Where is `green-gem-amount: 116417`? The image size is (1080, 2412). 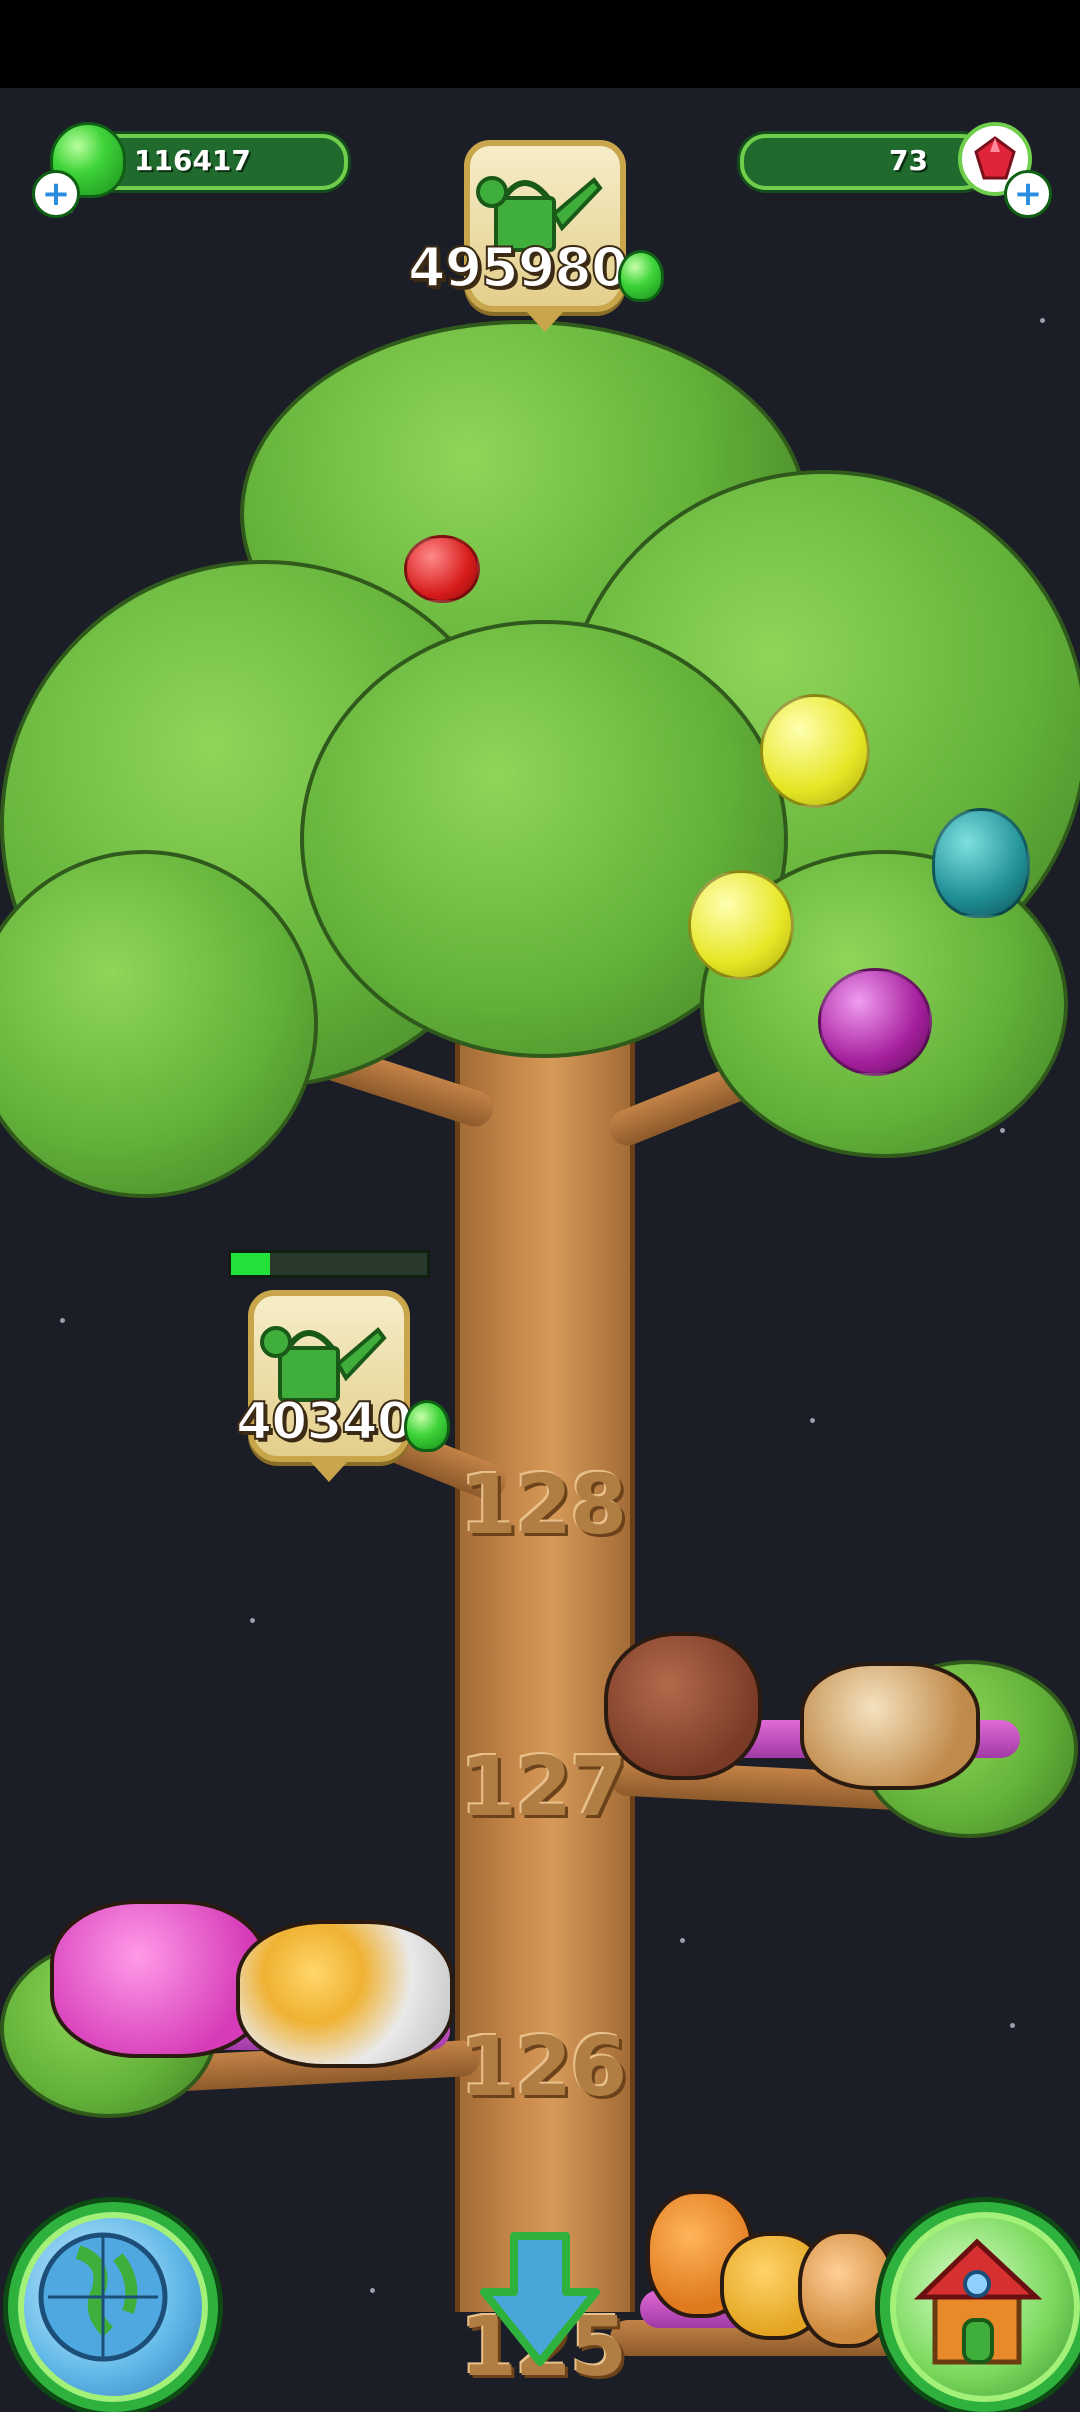 green-gem-amount: 116417 is located at coordinates (192, 160).